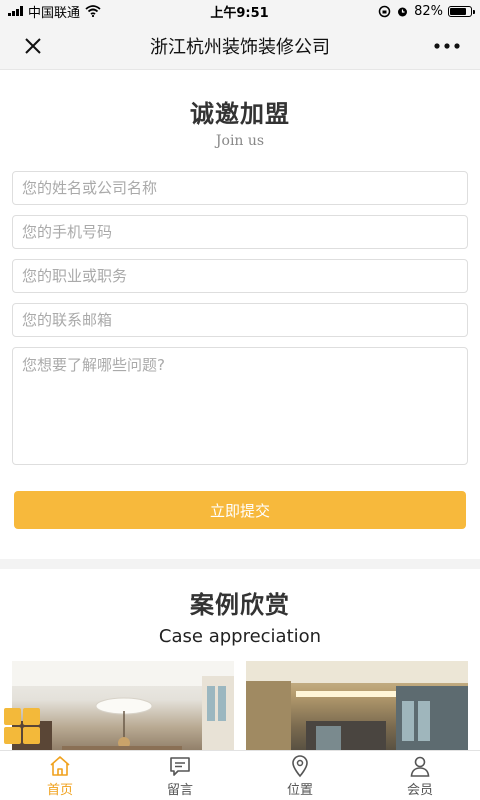 This screenshot has width=480, height=800. Describe the element at coordinates (420, 766) in the screenshot. I see `user-icon` at that location.